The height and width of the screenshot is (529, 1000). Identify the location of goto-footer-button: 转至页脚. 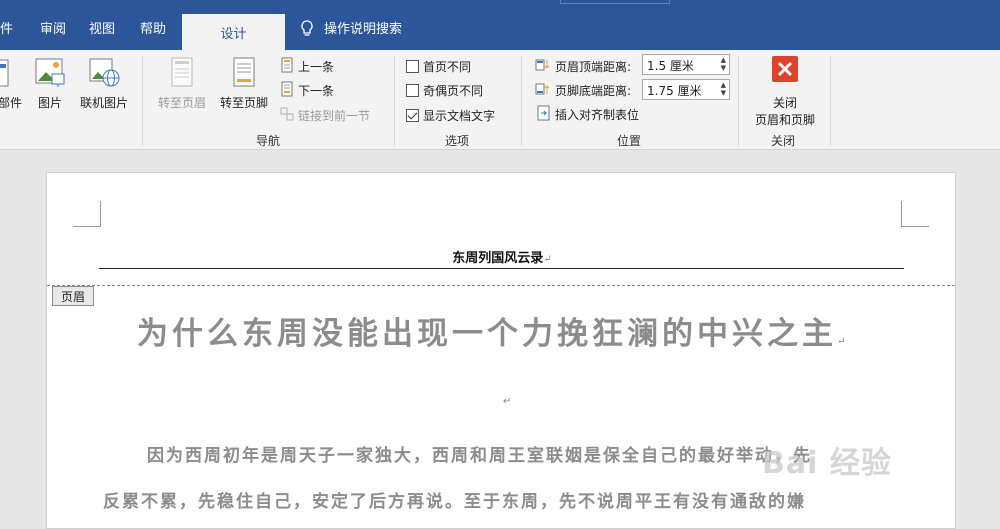
(244, 83).